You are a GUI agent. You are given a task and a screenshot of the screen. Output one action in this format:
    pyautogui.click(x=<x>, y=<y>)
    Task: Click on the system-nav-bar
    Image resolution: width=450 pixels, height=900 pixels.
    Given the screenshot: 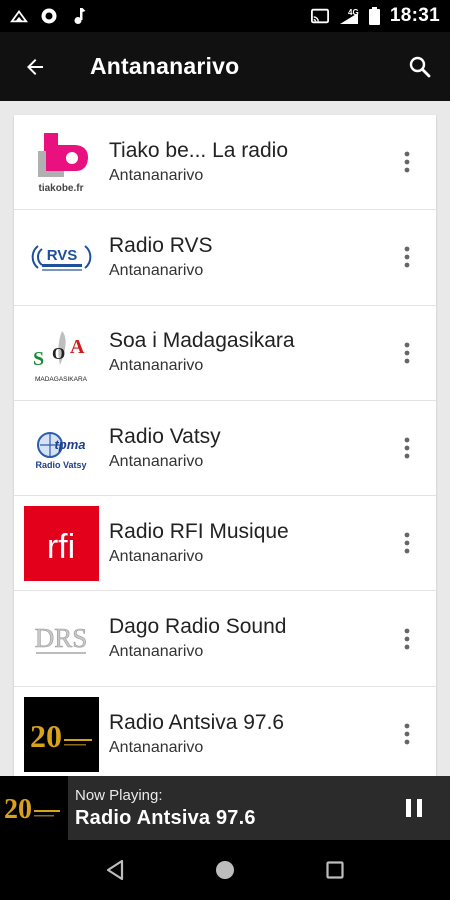 What is the action you would take?
    pyautogui.click(x=225, y=870)
    